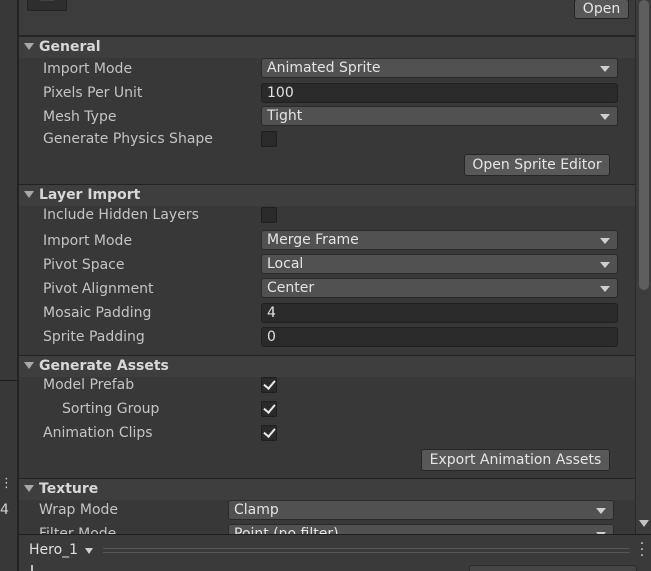 The image size is (651, 571). Describe the element at coordinates (269, 409) in the screenshot. I see `sorting-group-checkbox` at that location.